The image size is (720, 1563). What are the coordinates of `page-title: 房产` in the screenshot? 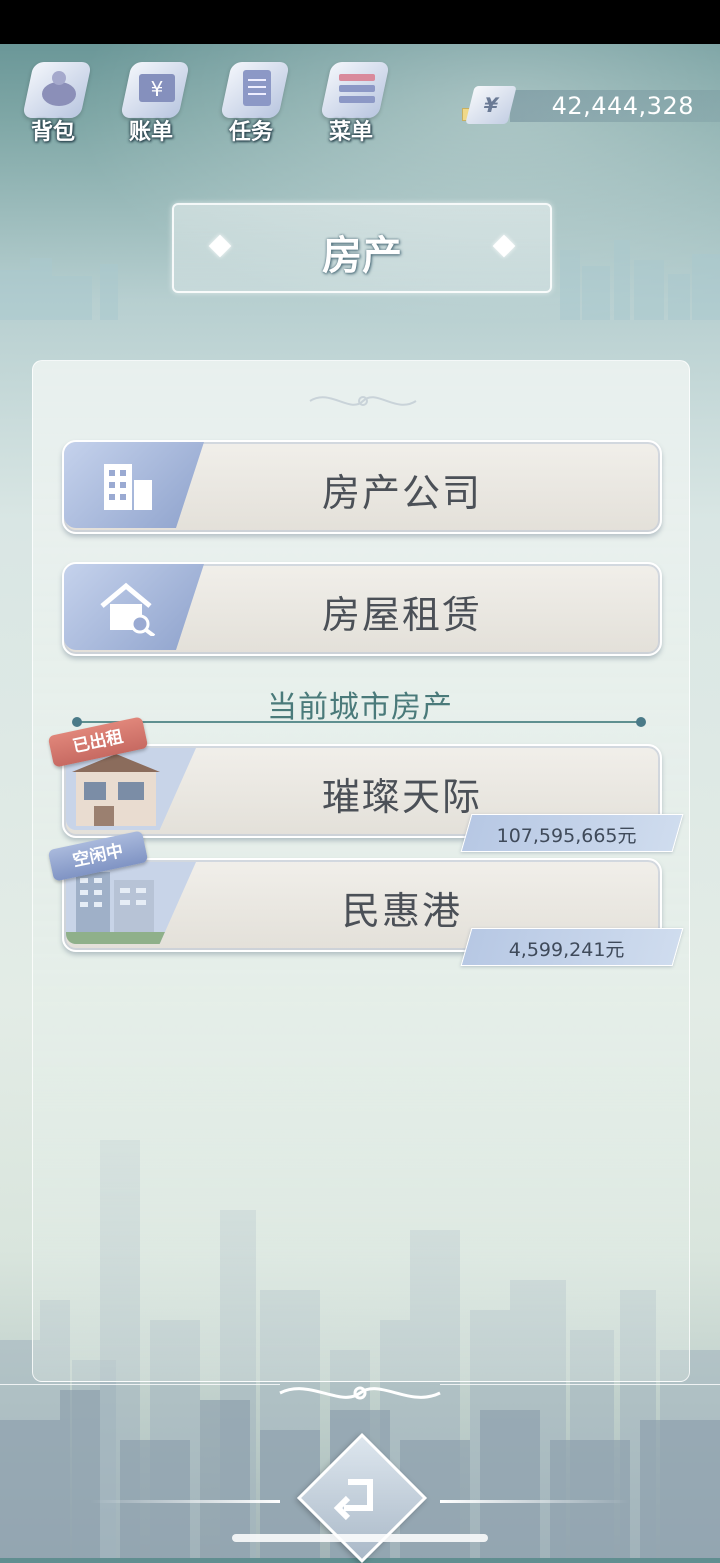 It's located at (362, 256).